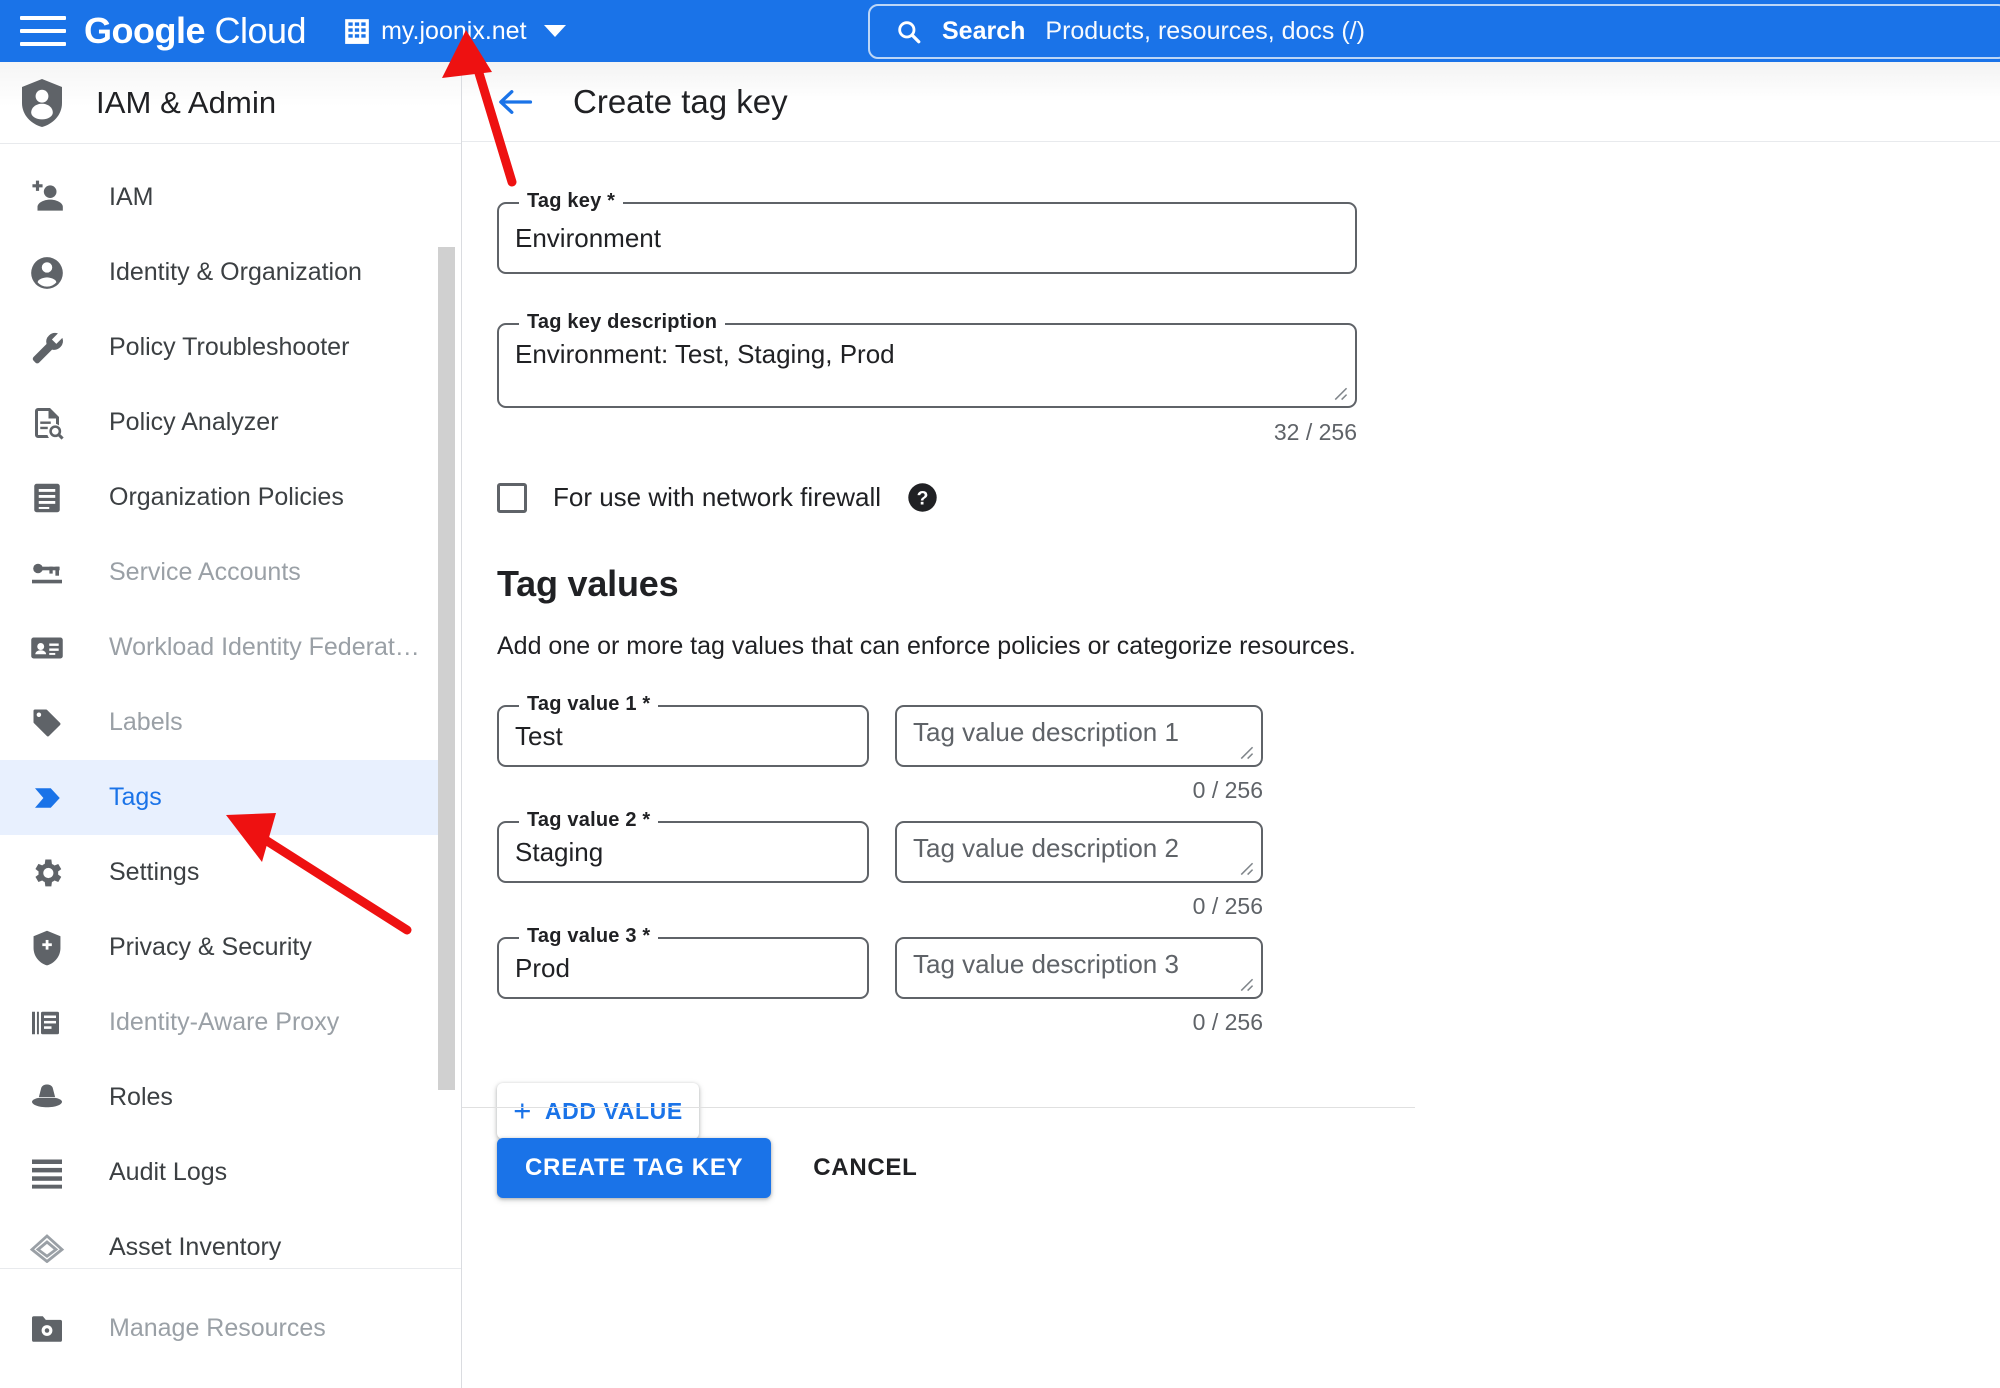 The width and height of the screenshot is (2000, 1388). I want to click on proxy-icon, so click(47, 1023).